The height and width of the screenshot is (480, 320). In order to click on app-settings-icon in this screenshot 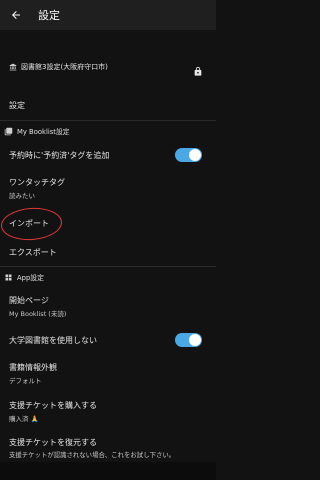, I will do `click(8, 277)`.